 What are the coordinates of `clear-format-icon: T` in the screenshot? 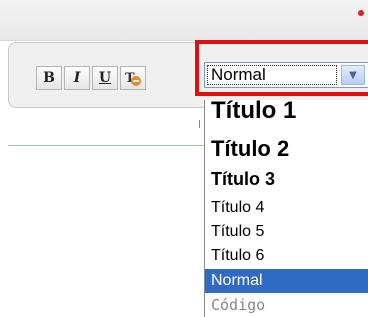 It's located at (133, 78).